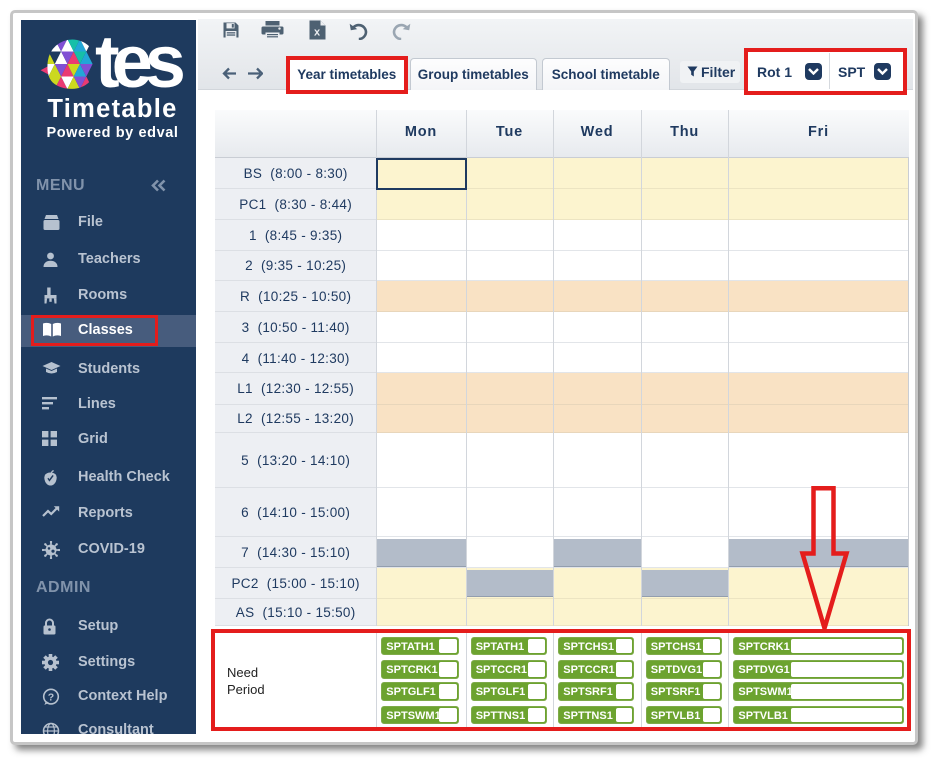 Image resolution: width=934 pixels, height=759 pixels. What do you see at coordinates (317, 33) in the screenshot?
I see `svg-text: x` at bounding box center [317, 33].